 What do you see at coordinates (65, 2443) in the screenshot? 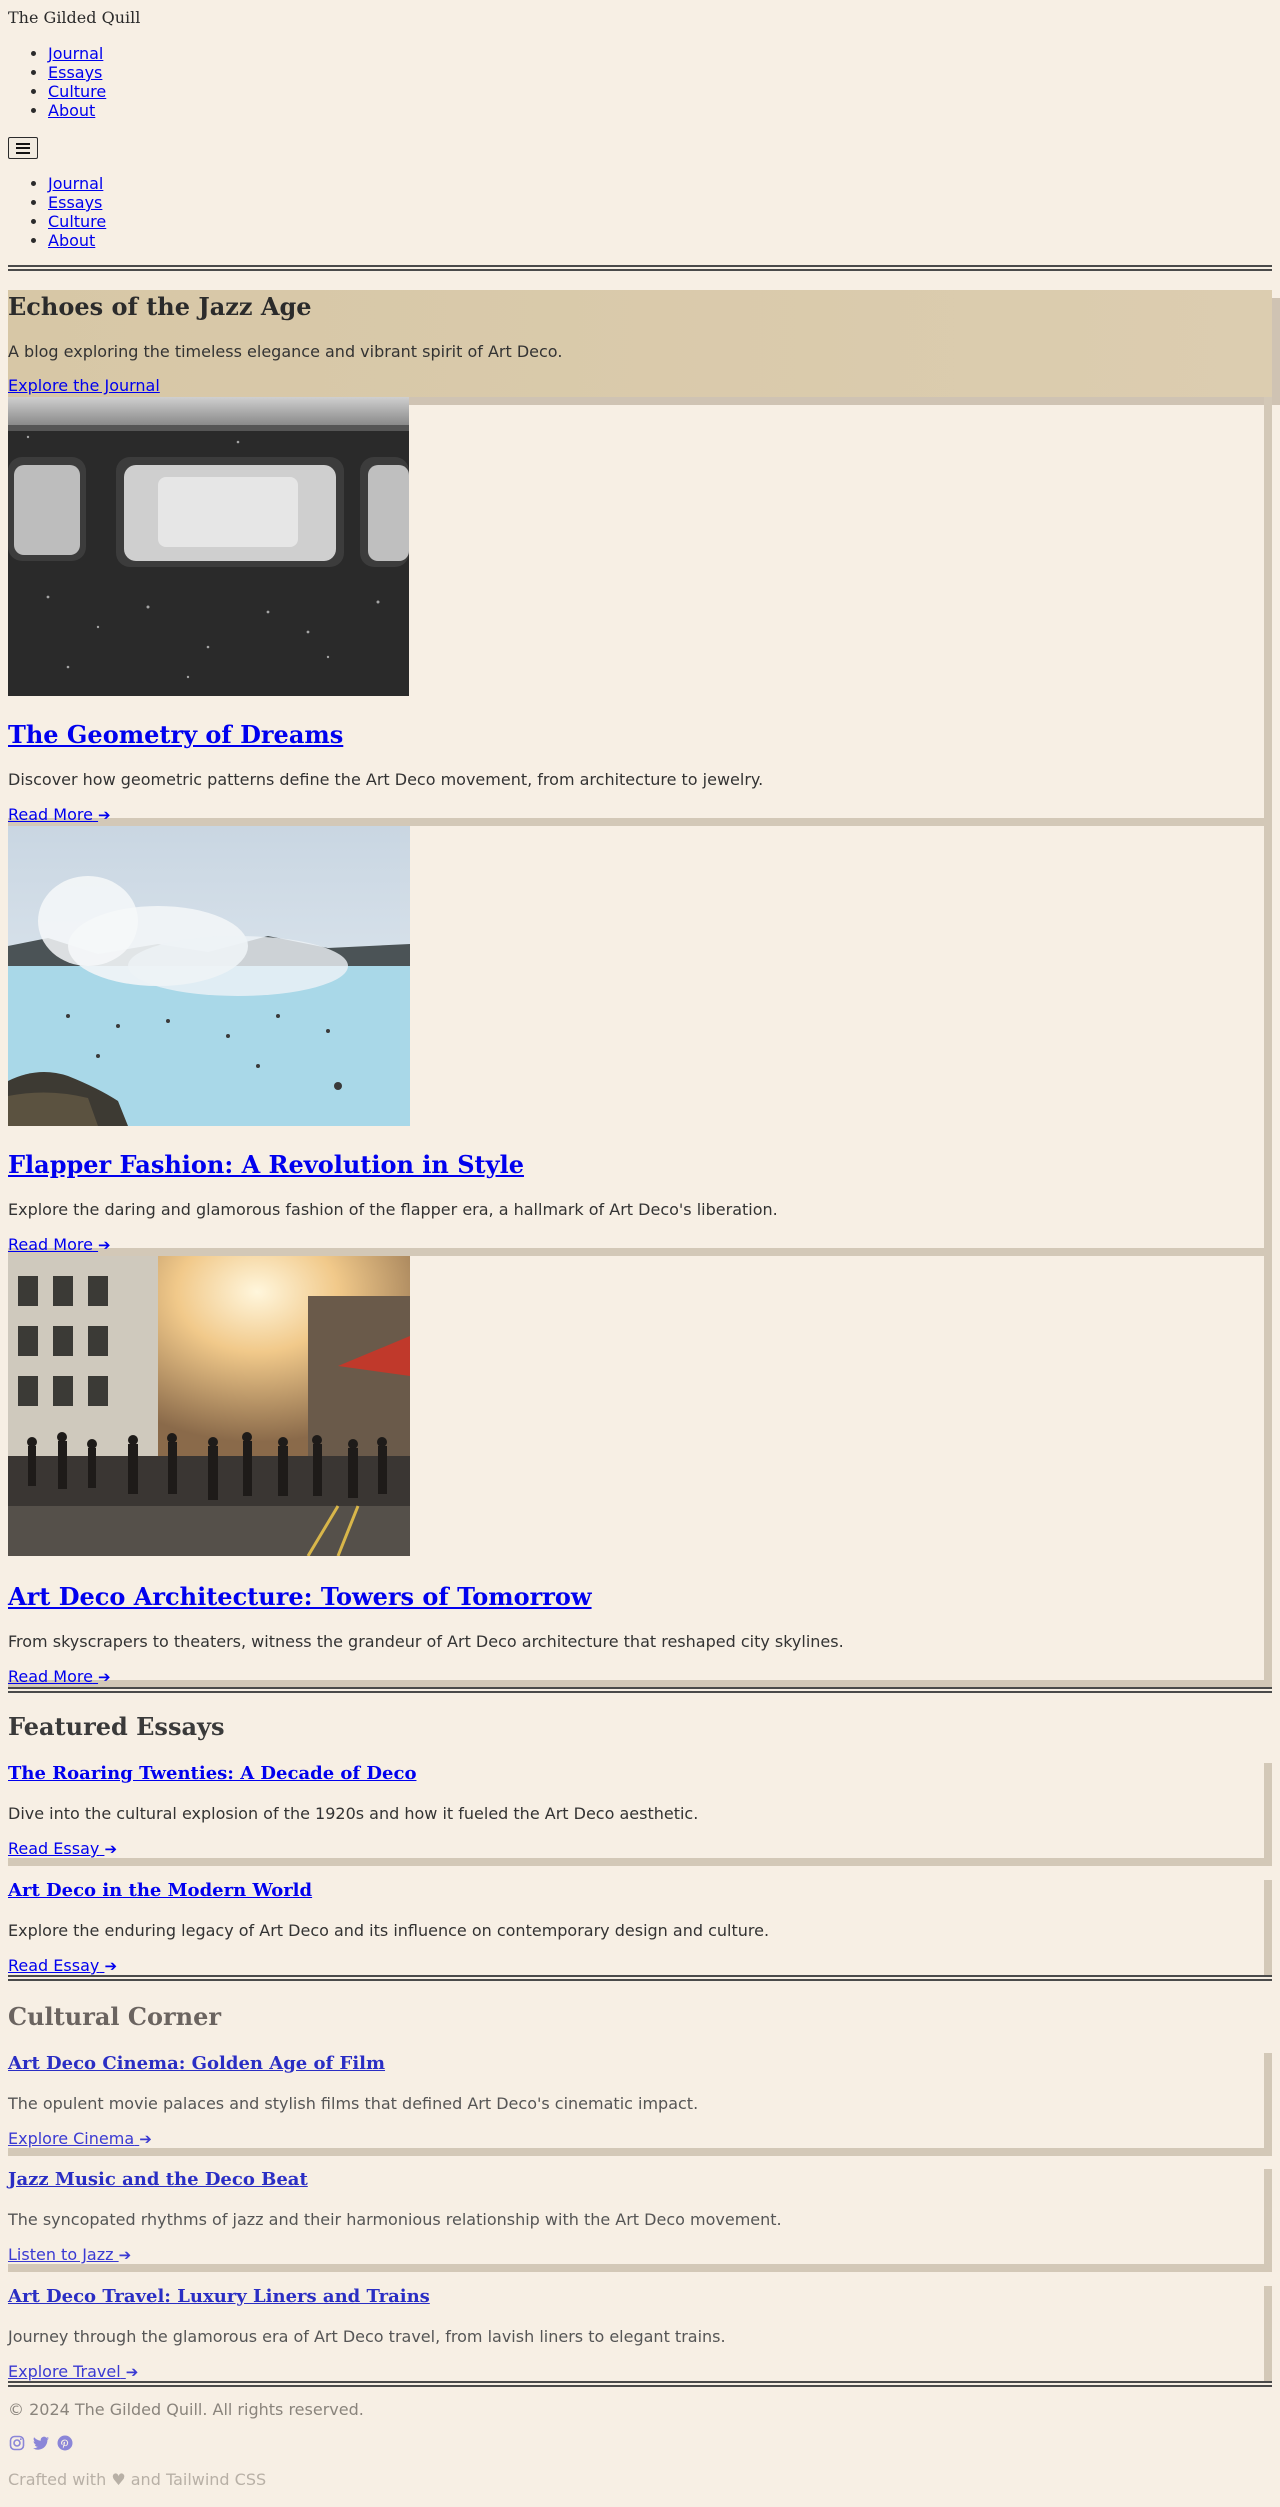
I see `pinterest-icon` at bounding box center [65, 2443].